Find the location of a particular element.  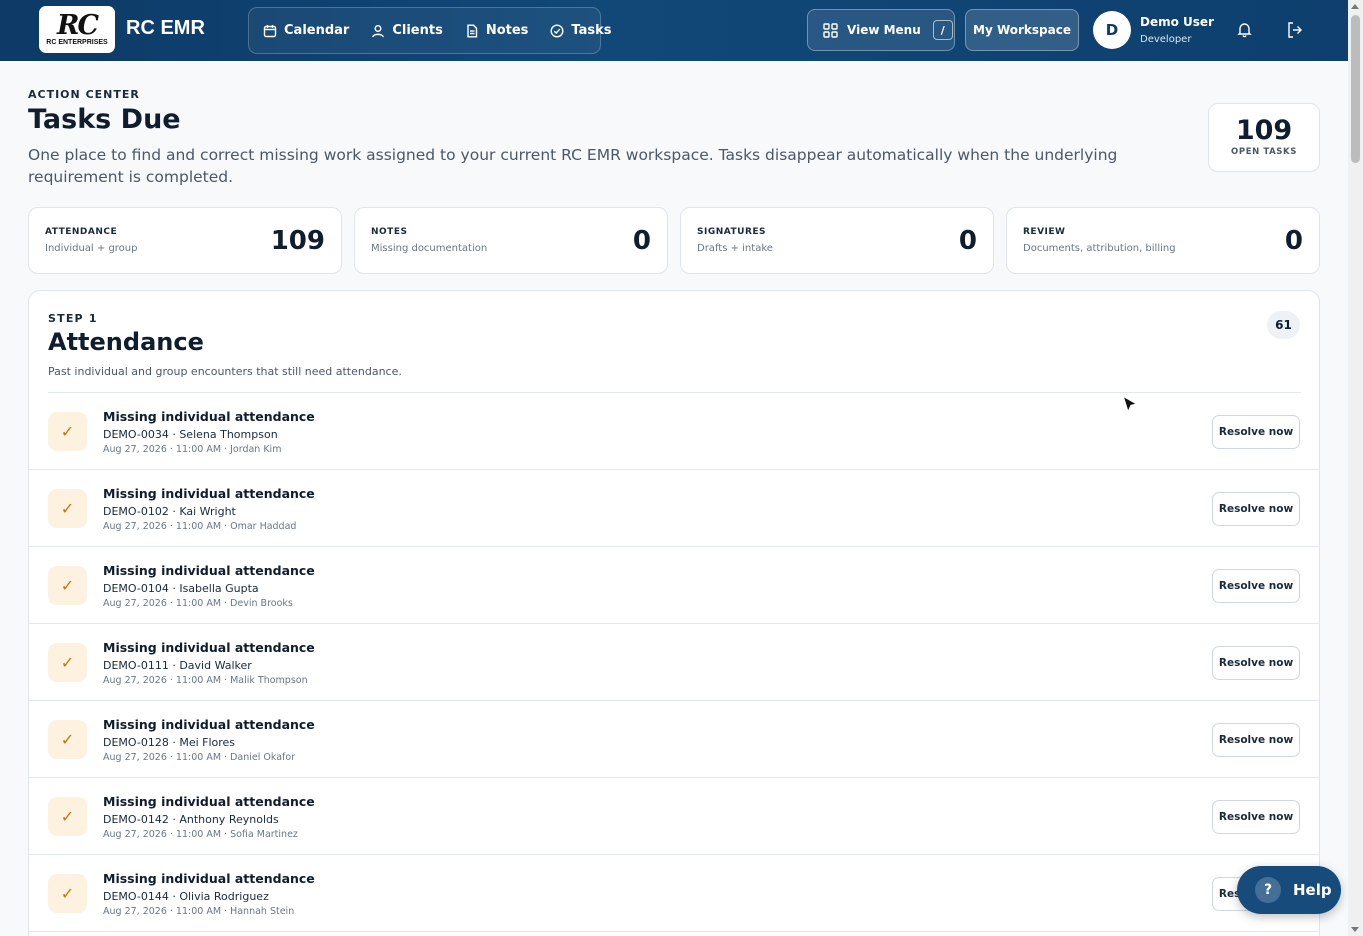

section-eyebrow: ACTION CENTER is located at coordinates (84, 94).